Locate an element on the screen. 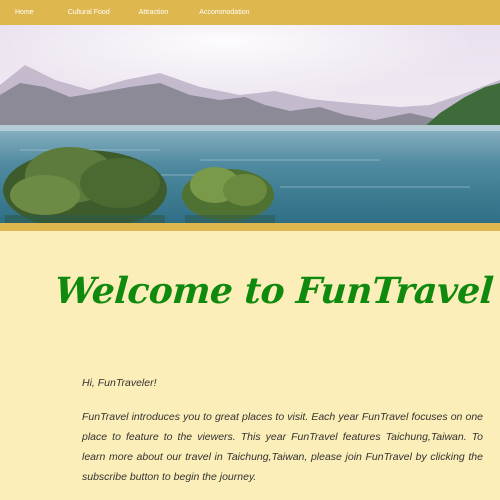 This screenshot has width=500, height=500. banner-divider is located at coordinates (250, 227).